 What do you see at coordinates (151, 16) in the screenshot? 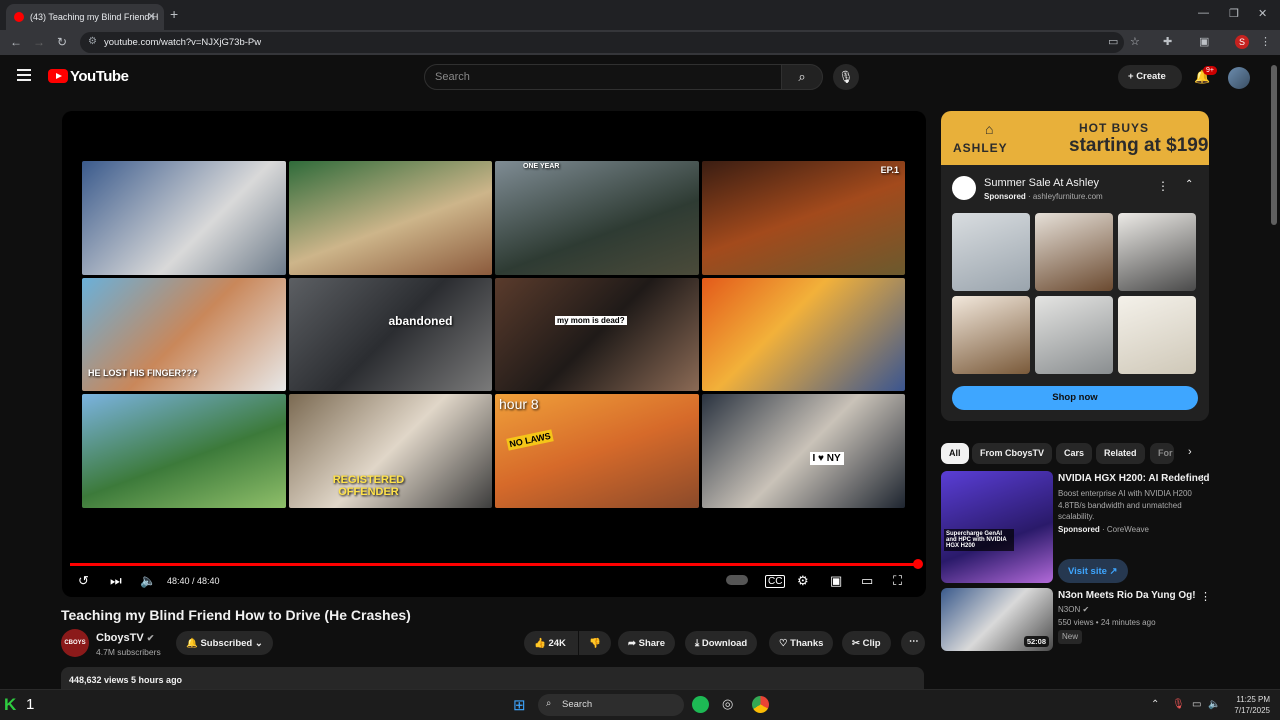
I see `close-tab-icon: ✕` at bounding box center [151, 16].